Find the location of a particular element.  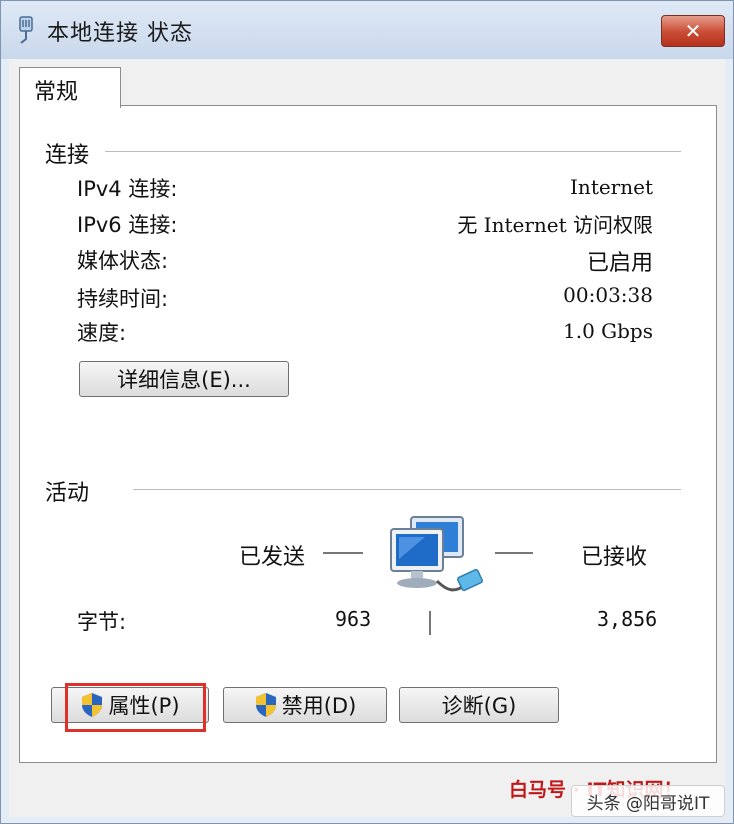

bytes-label: 字节: is located at coordinates (102, 622).